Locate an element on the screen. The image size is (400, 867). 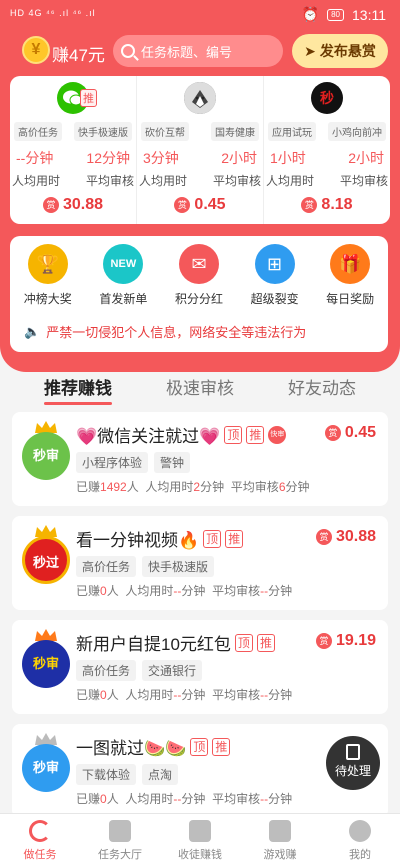
task-title: 看一分钟视频🔥 顶 推 is located at coordinates (160, 538).